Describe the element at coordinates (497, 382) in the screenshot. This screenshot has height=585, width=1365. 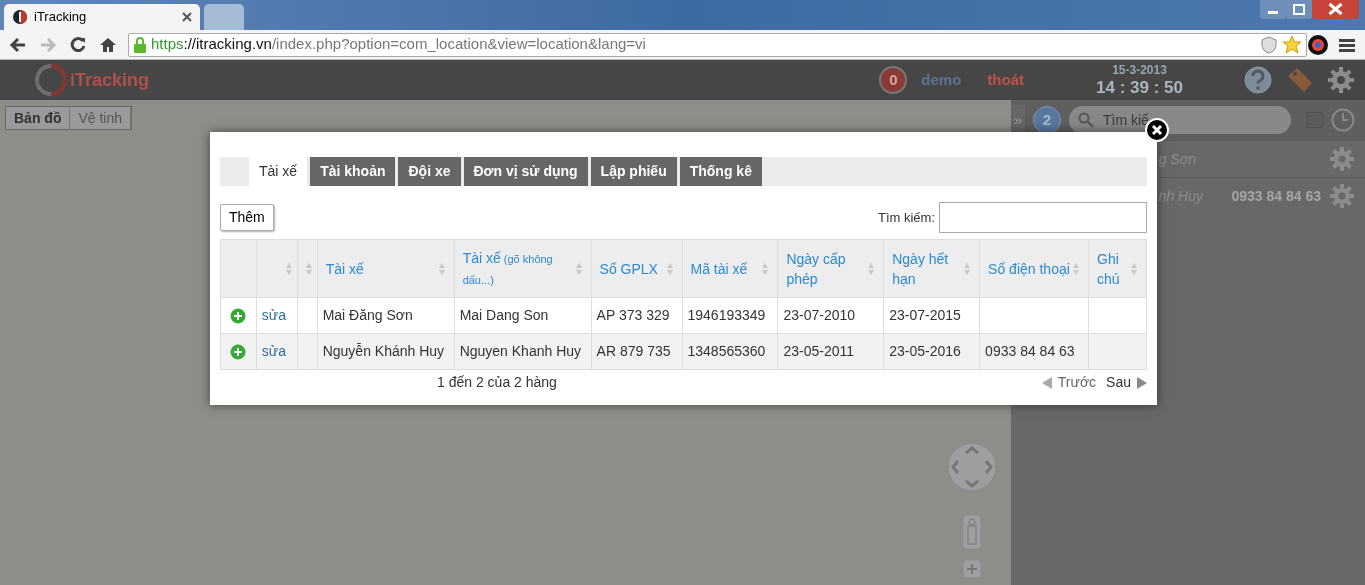
I see `table-info: 1 đến 2 của 2 hàng` at that location.